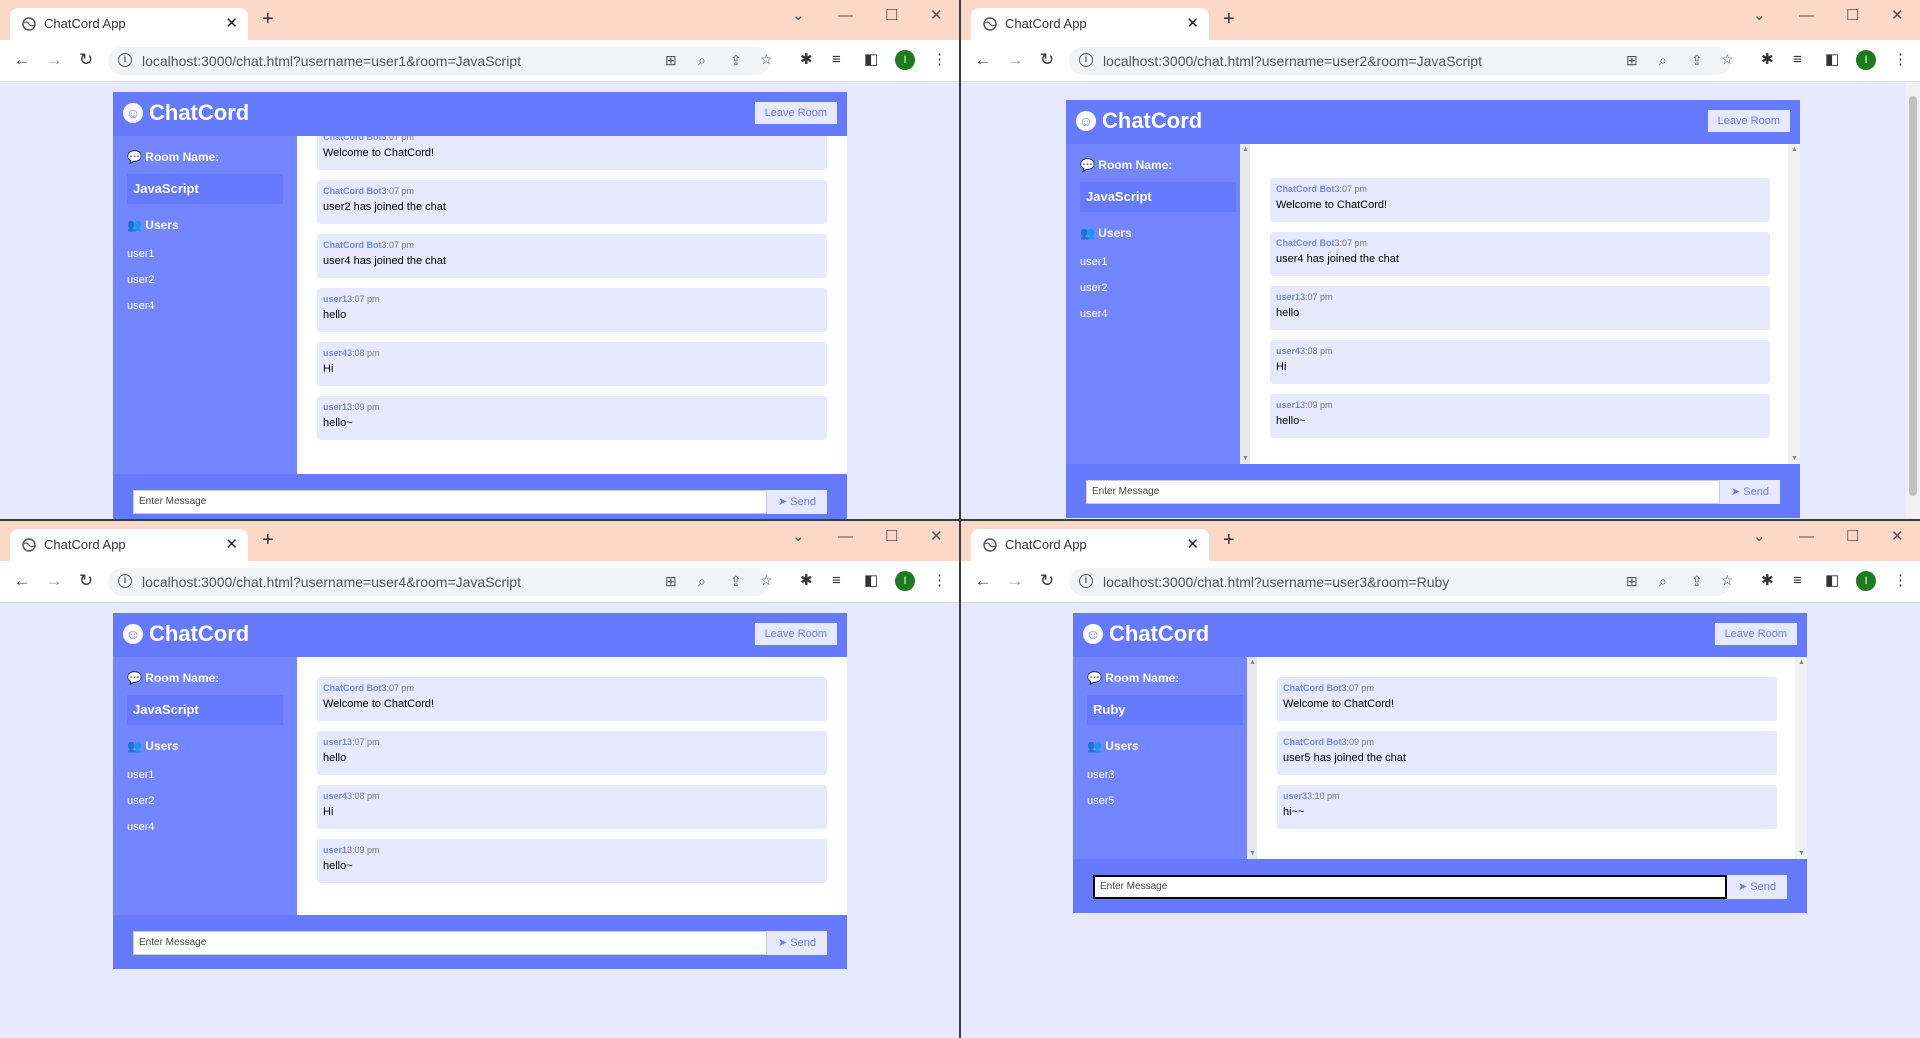 This screenshot has height=1038, width=1920. I want to click on page-scrollbar, so click(1913, 300).